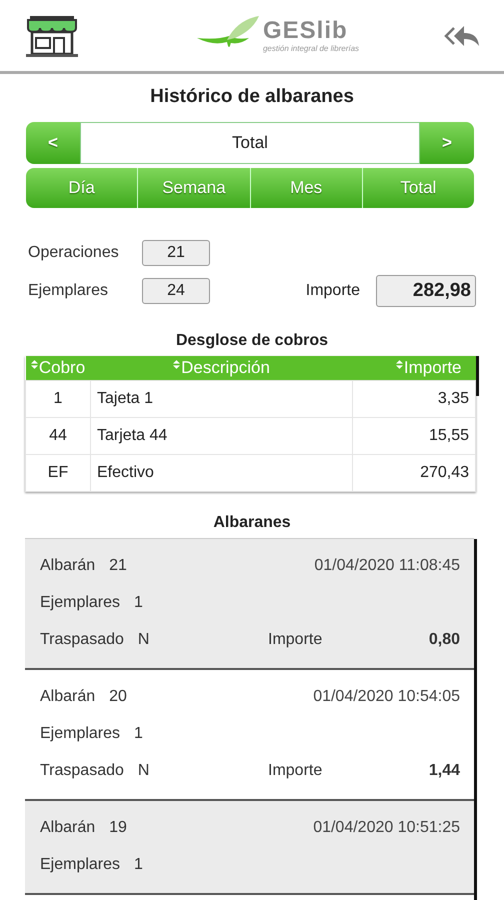 The height and width of the screenshot is (900, 504). I want to click on next-button: >, so click(447, 143).